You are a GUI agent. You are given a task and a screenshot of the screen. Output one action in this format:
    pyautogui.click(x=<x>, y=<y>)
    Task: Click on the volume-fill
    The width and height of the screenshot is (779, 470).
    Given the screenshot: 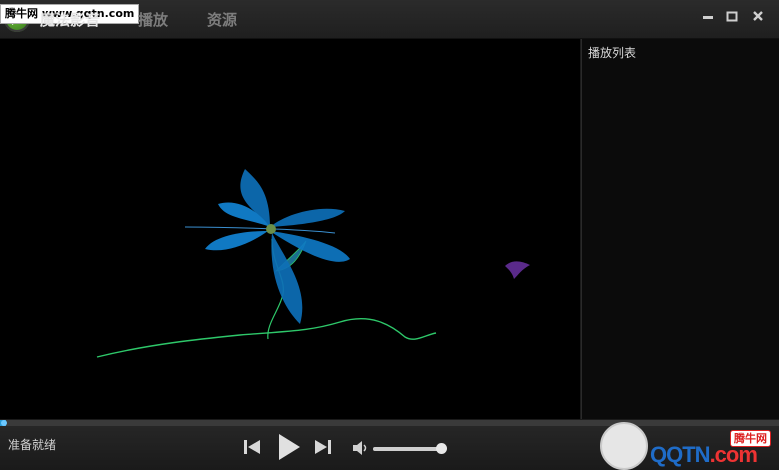 What is the action you would take?
    pyautogui.click(x=407, y=449)
    